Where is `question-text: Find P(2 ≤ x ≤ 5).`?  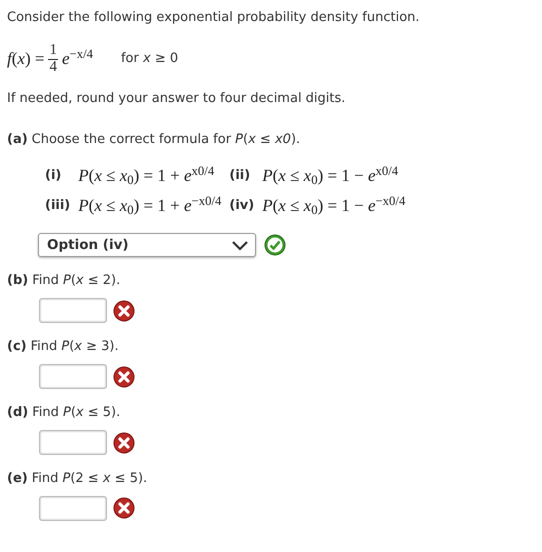
question-text: Find P(2 ≤ x ≤ 5). is located at coordinates (90, 479).